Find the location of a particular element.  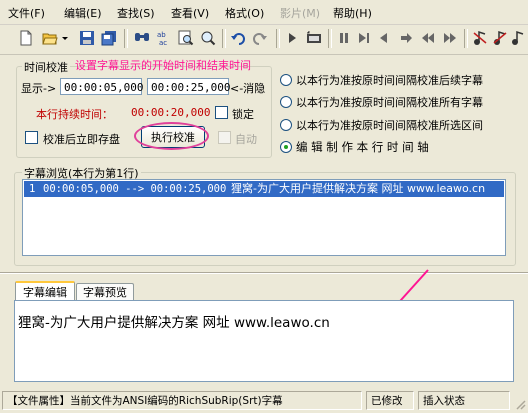

radio-all-label: 以本行为准按原时间间隔校准所有字幕 is located at coordinates (389, 102).